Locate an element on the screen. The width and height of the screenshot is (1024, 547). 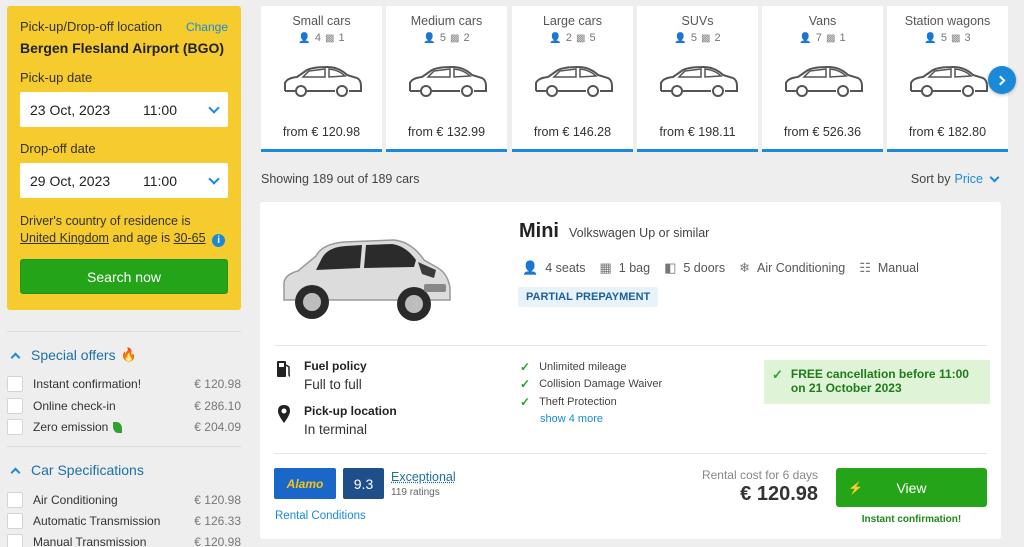
category-card-1: Medium cars 👤 5 ▩ 2 from € 132.99 is located at coordinates (446, 79).